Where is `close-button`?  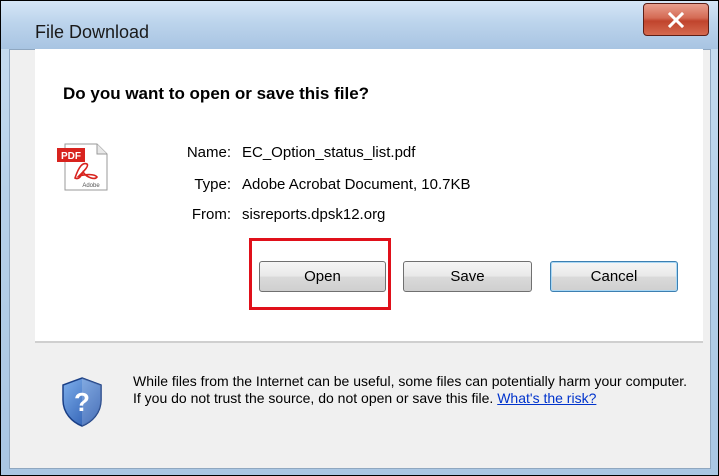
close-button is located at coordinates (676, 19).